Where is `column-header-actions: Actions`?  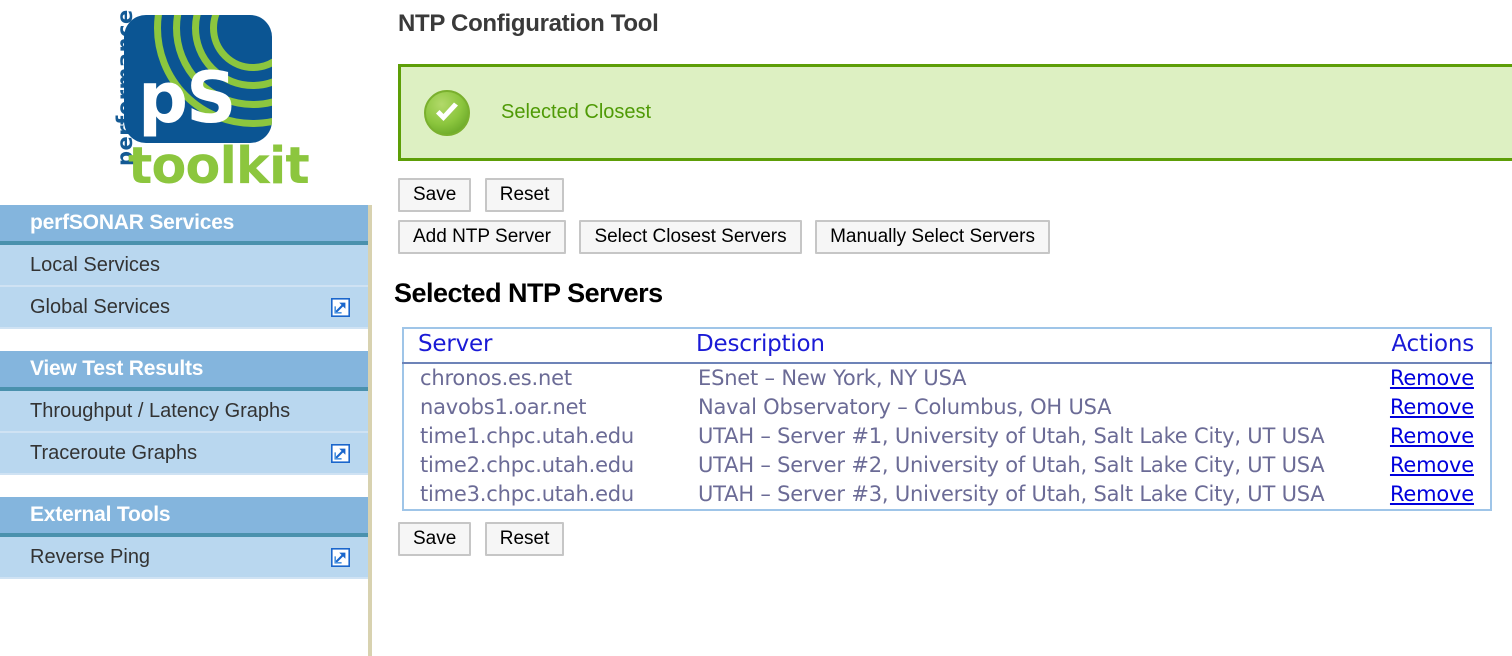 column-header-actions: Actions is located at coordinates (1422, 346).